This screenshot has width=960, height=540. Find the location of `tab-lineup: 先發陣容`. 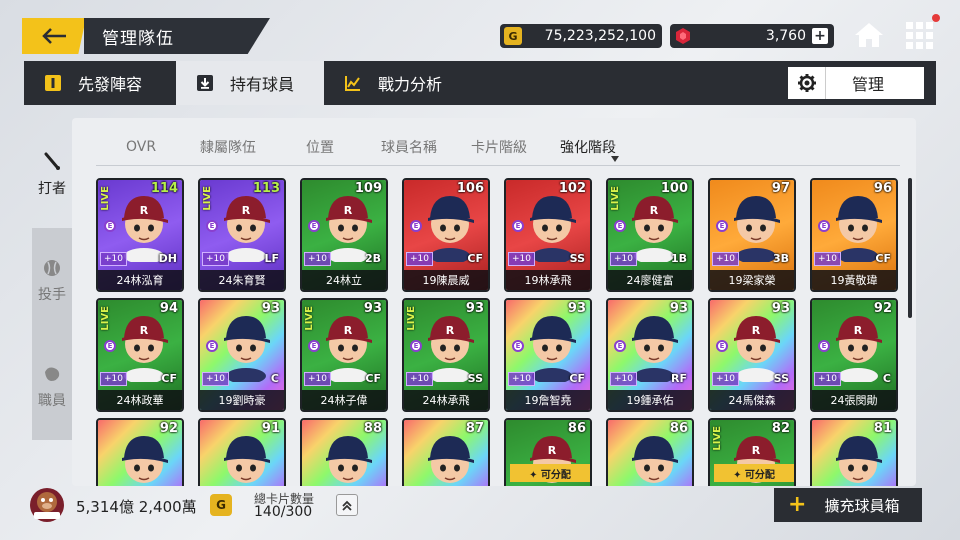

tab-lineup: 先發陣容 is located at coordinates (93, 83).